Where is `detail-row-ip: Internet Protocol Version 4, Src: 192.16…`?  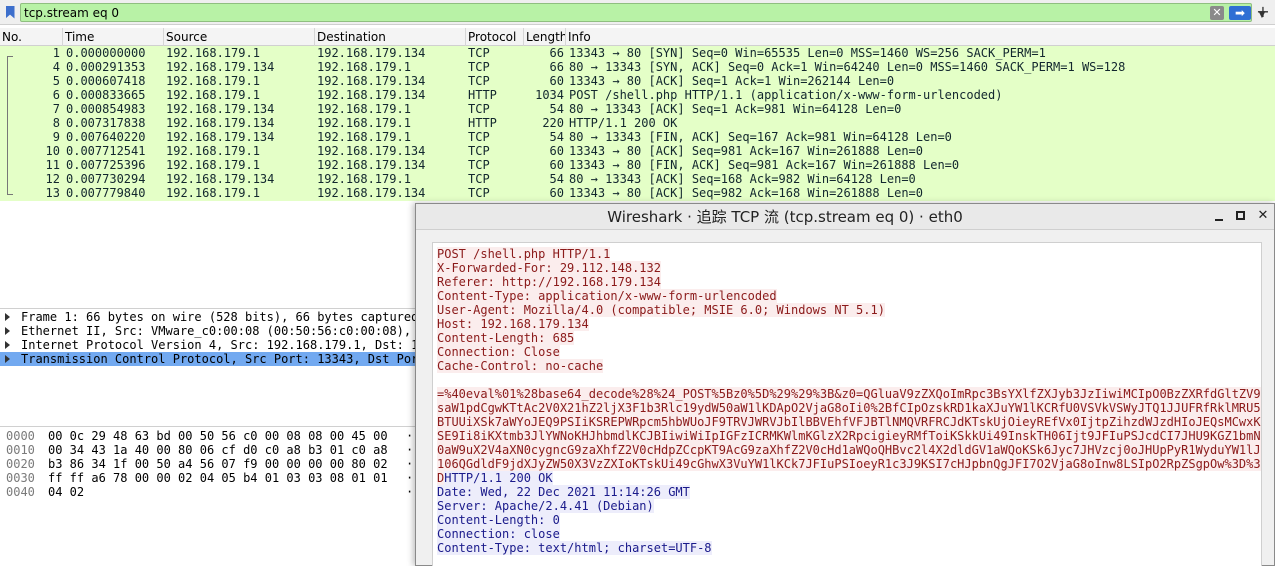
detail-row-ip: Internet Protocol Version 4, Src: 192.16… is located at coordinates (210, 345).